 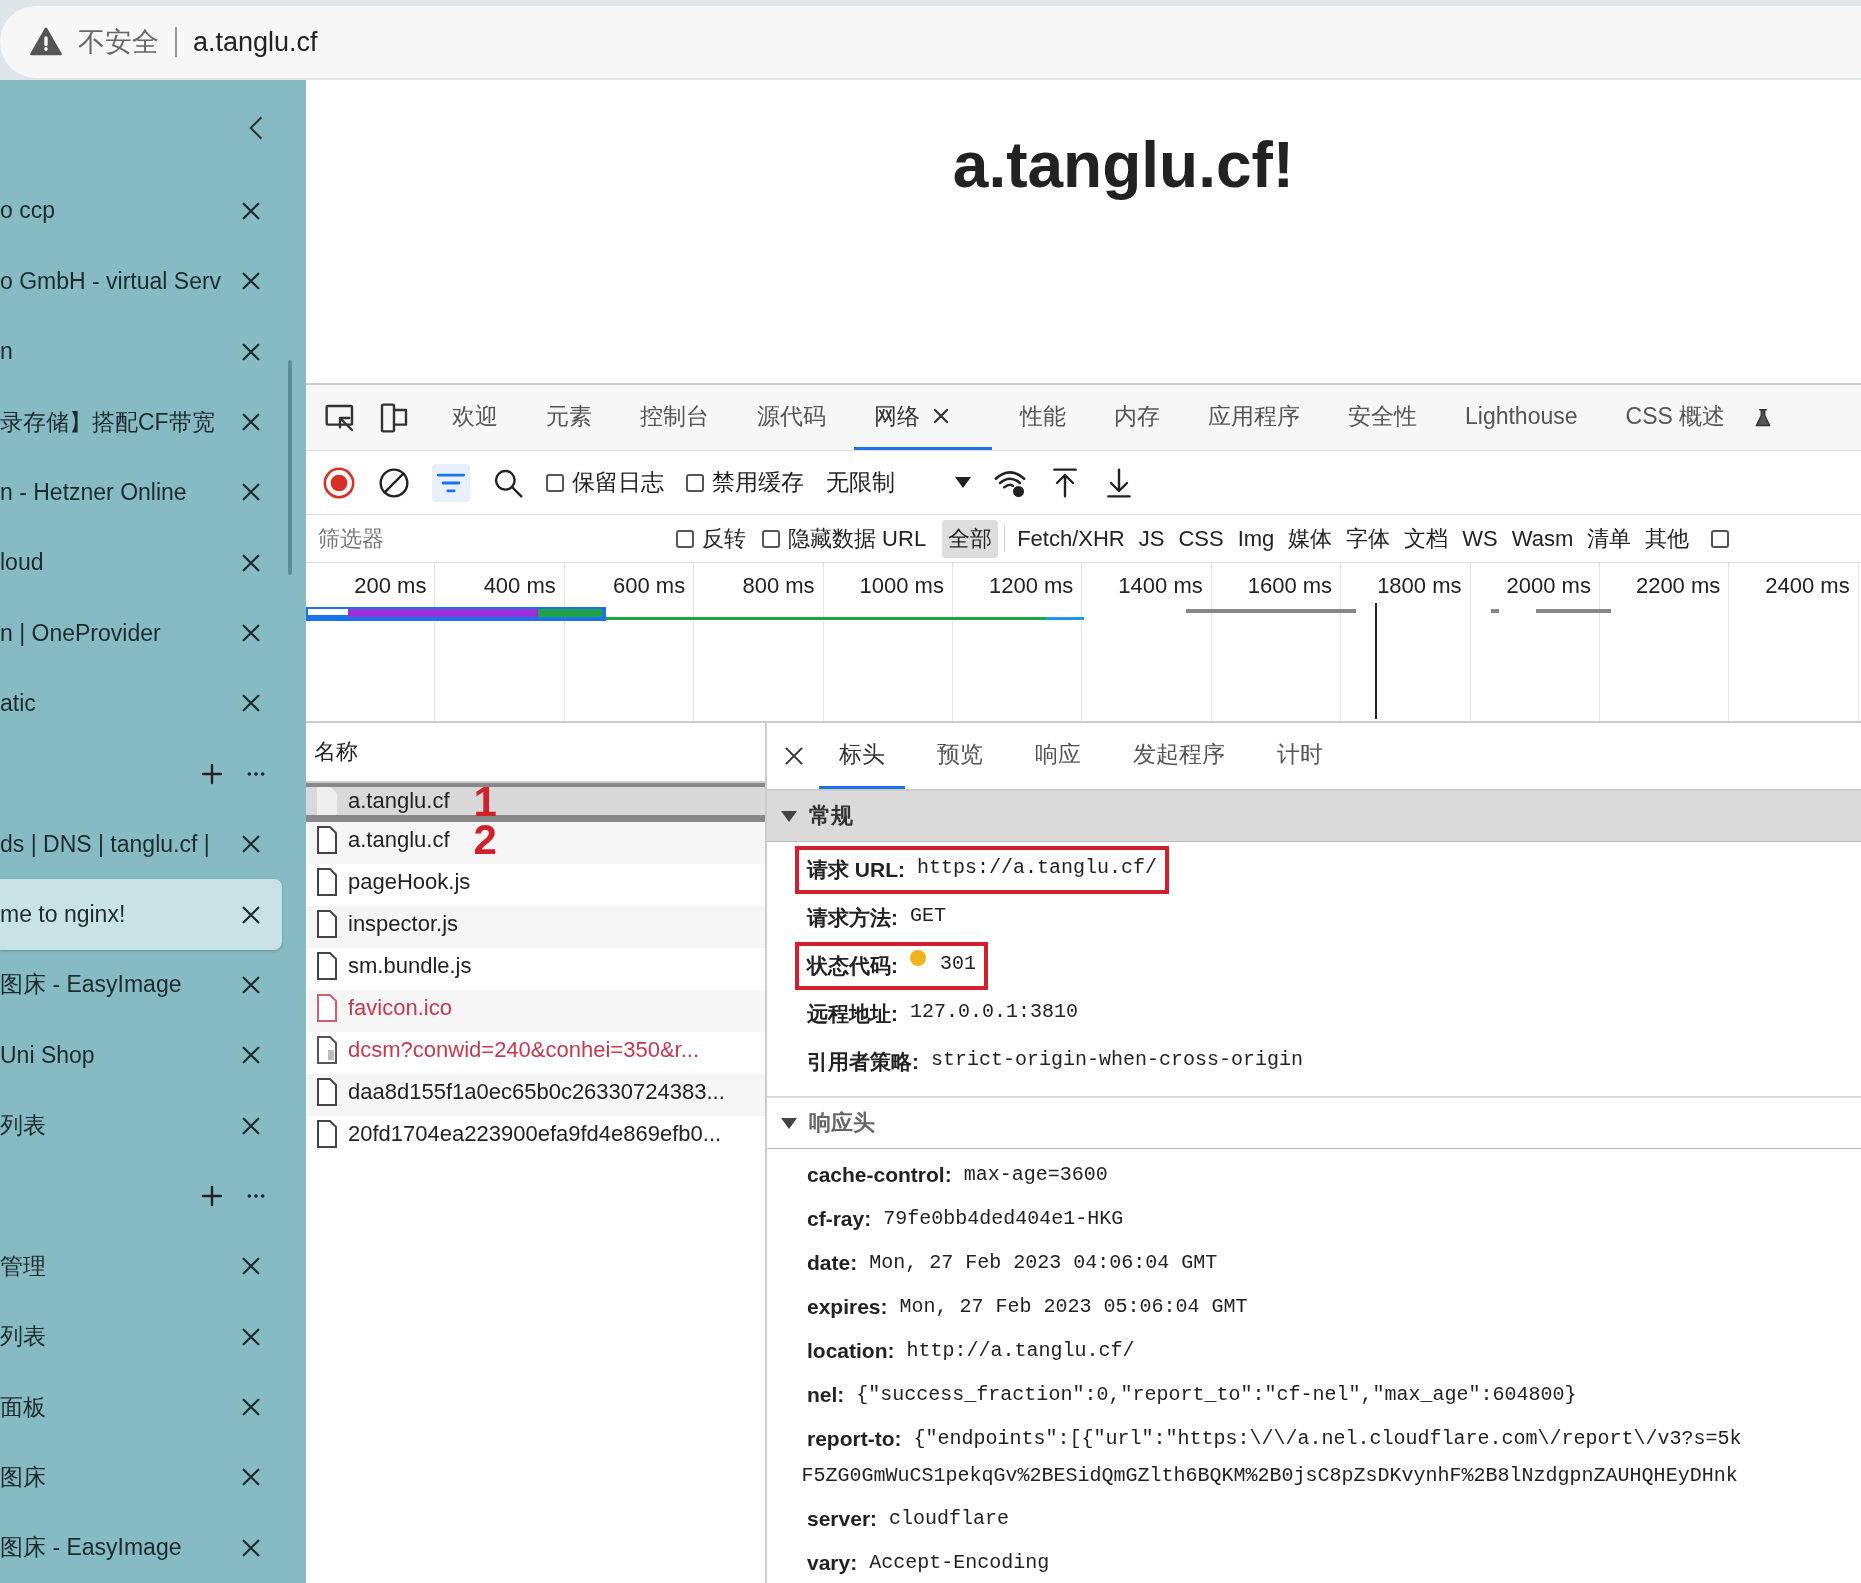 What do you see at coordinates (1426, 538) in the screenshot?
I see `type-filter-button: 文档` at bounding box center [1426, 538].